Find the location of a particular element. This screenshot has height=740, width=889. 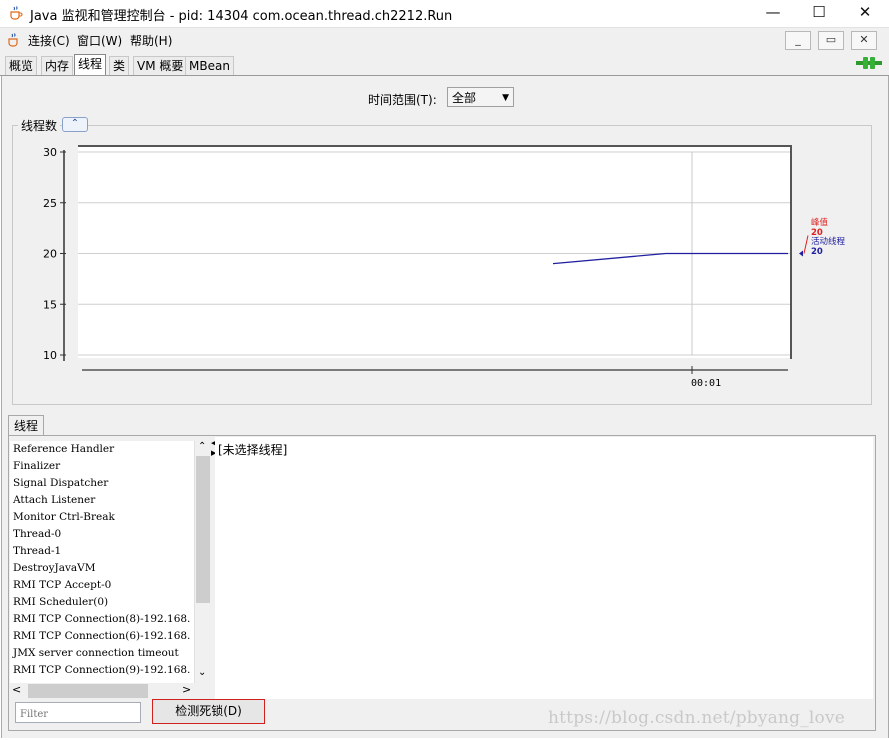

thread-list-item: Attach Listener is located at coordinates (54, 500).